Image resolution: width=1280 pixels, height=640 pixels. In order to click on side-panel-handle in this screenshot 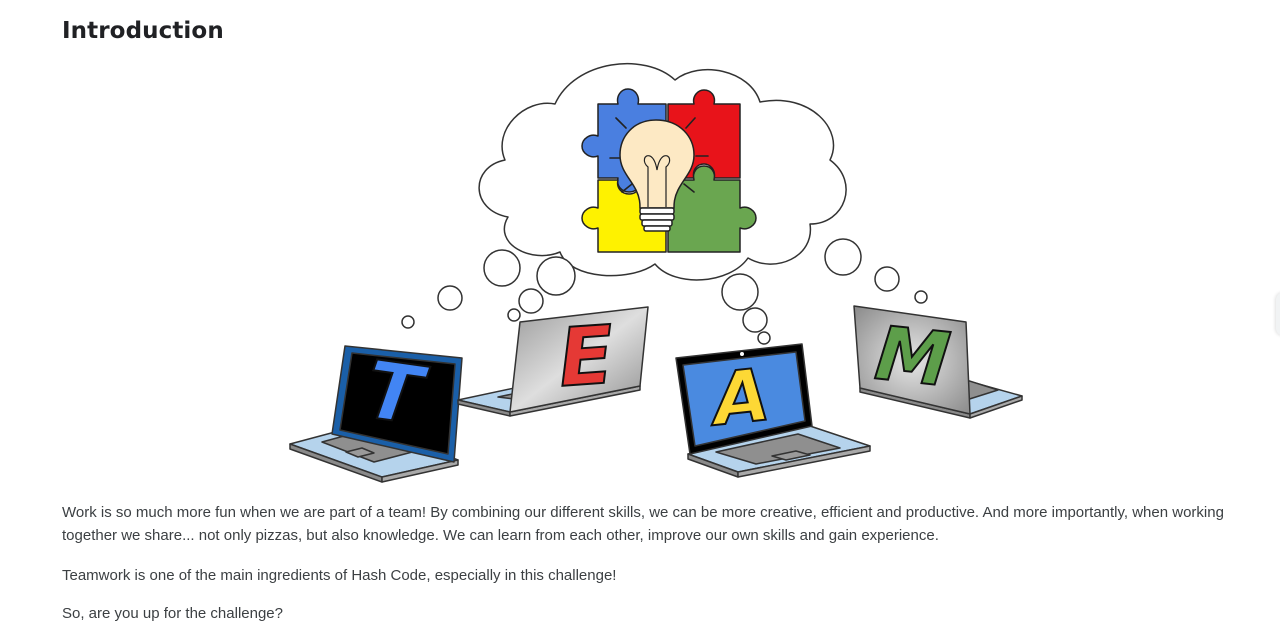, I will do `click(1278, 314)`.